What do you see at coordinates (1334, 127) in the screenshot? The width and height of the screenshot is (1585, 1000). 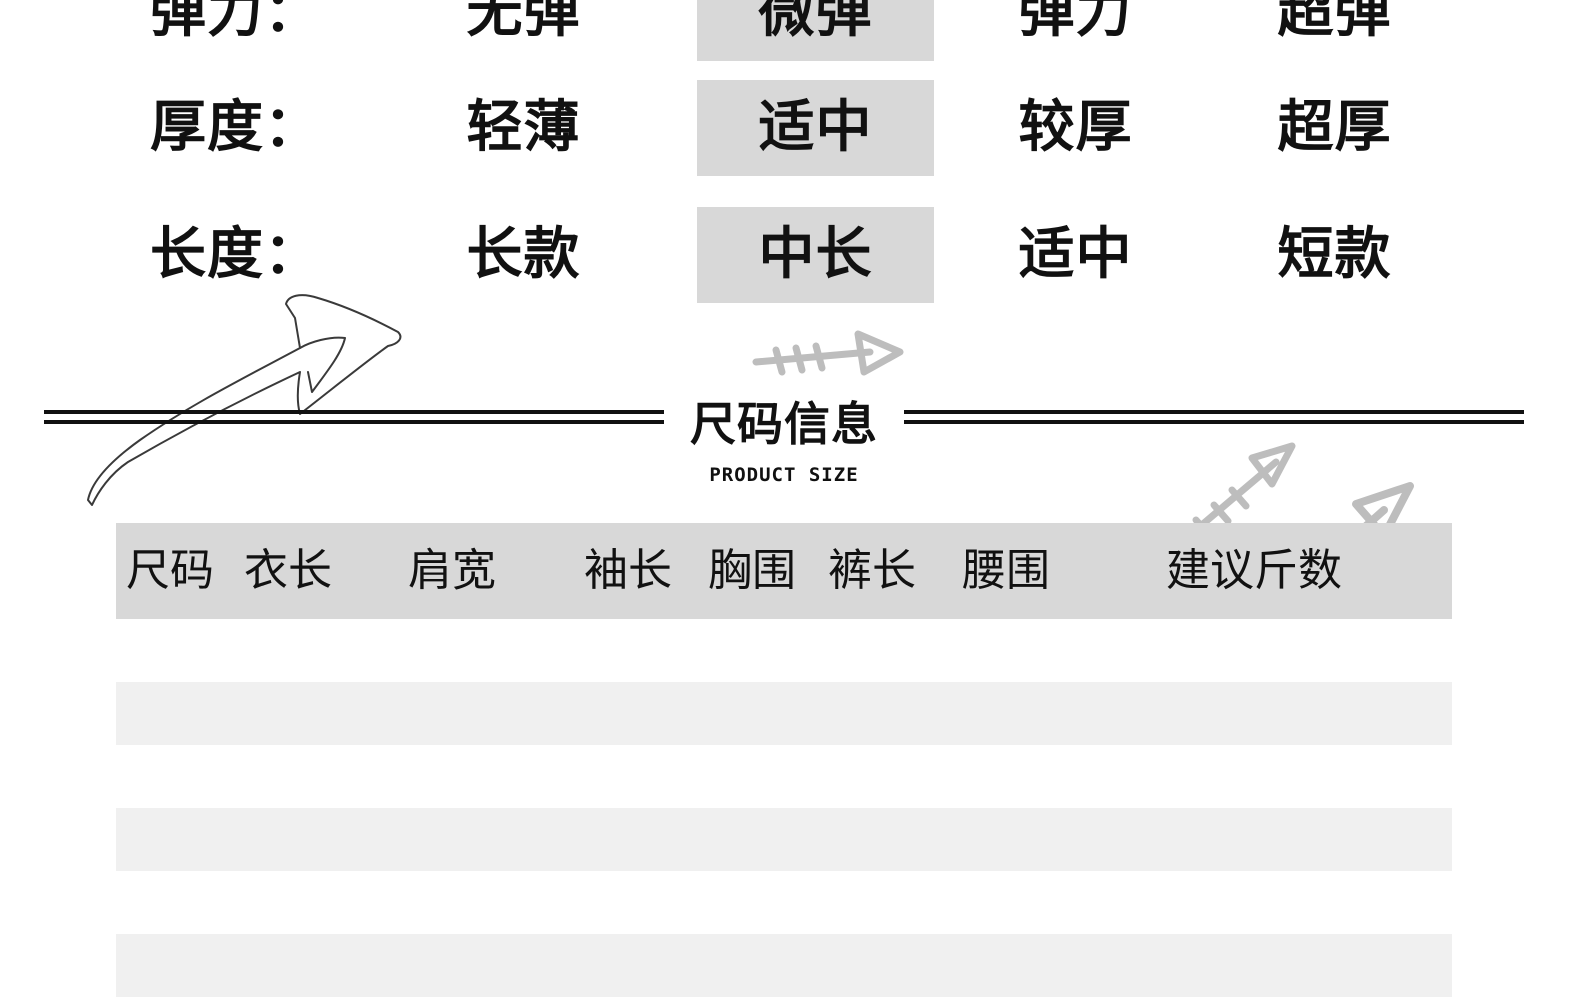 I see `attribute-option: 超厚` at bounding box center [1334, 127].